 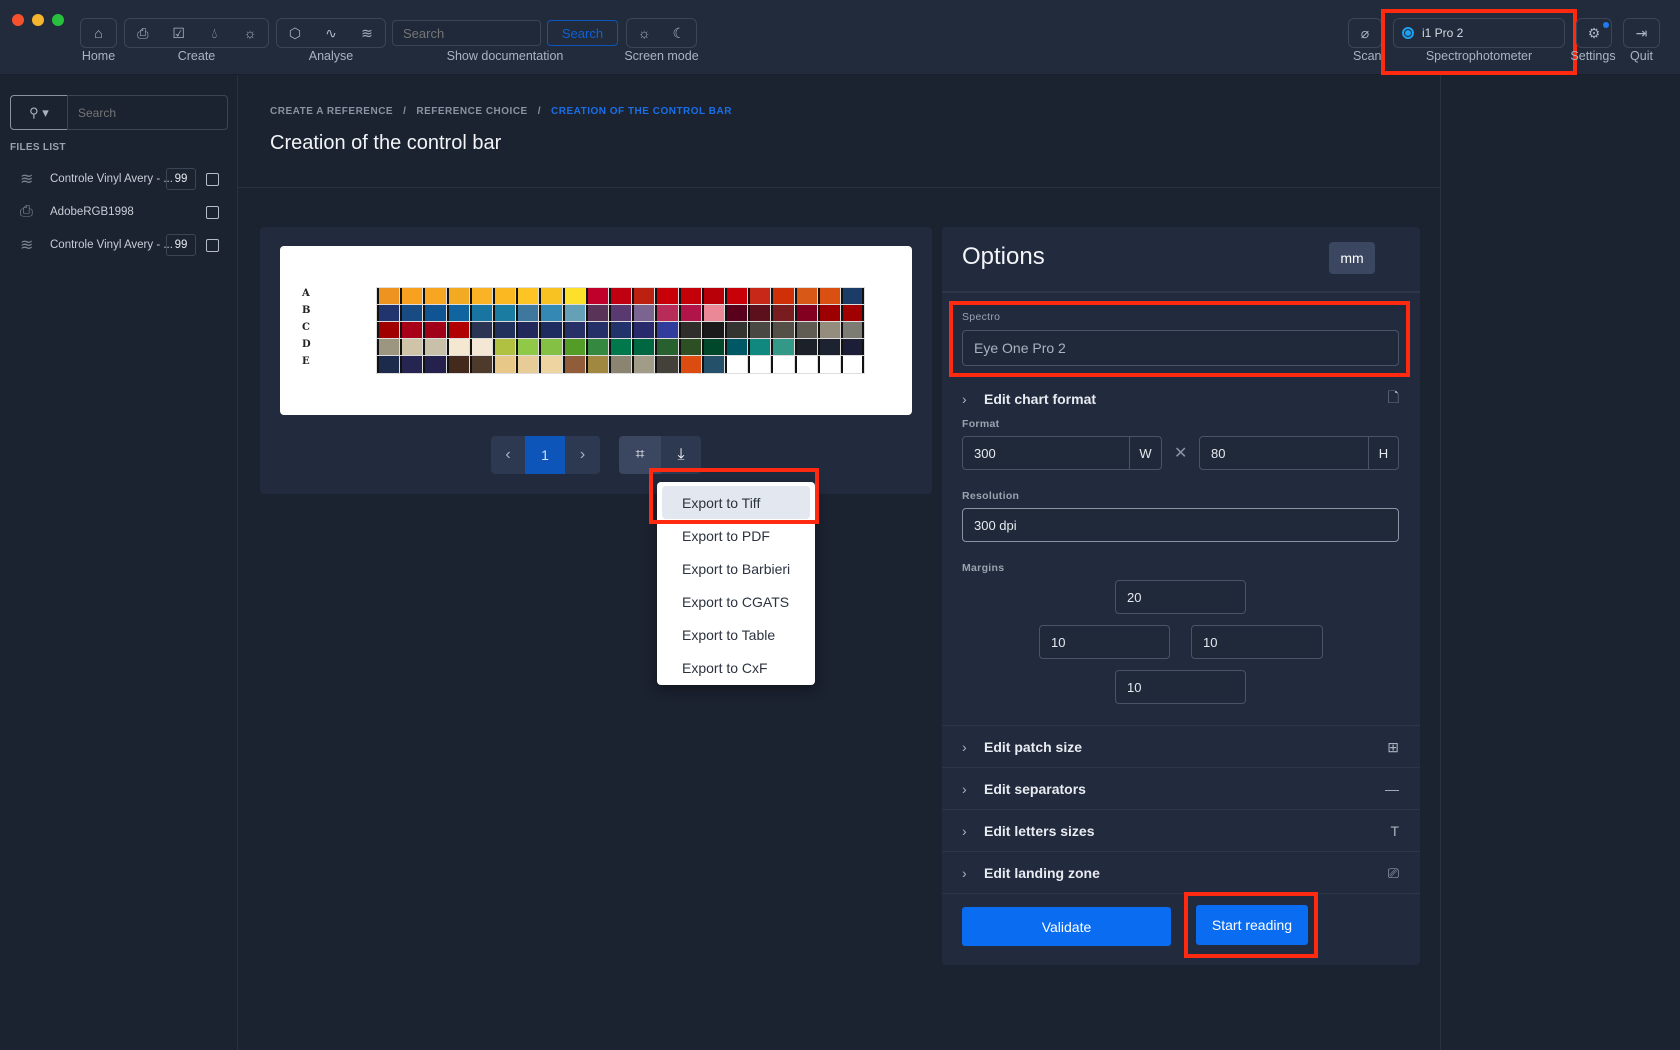 I want to click on spectro-label: Spectro, so click(x=981, y=317).